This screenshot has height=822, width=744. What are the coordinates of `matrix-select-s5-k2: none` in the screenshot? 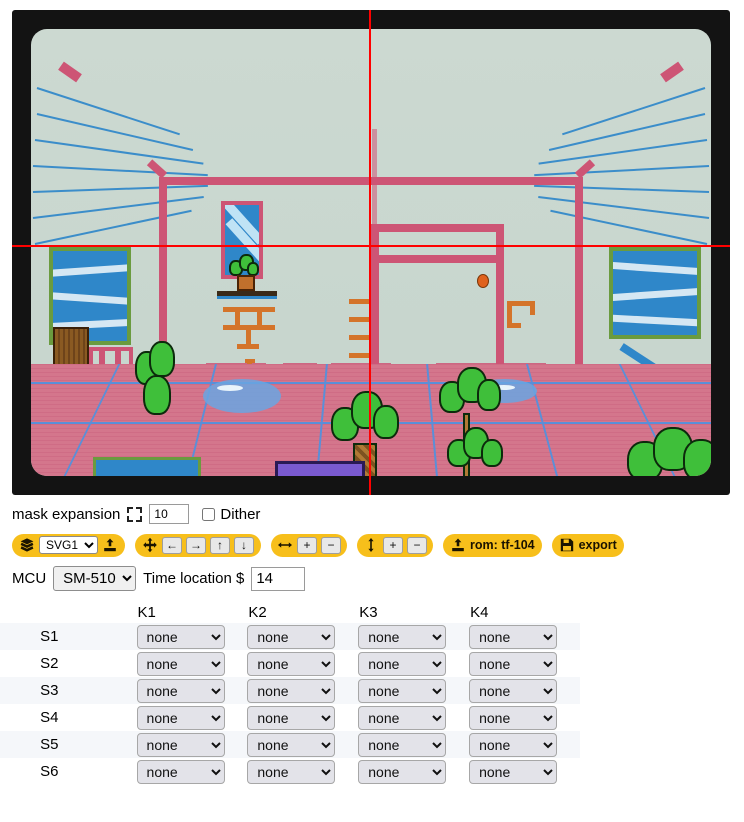 It's located at (291, 744).